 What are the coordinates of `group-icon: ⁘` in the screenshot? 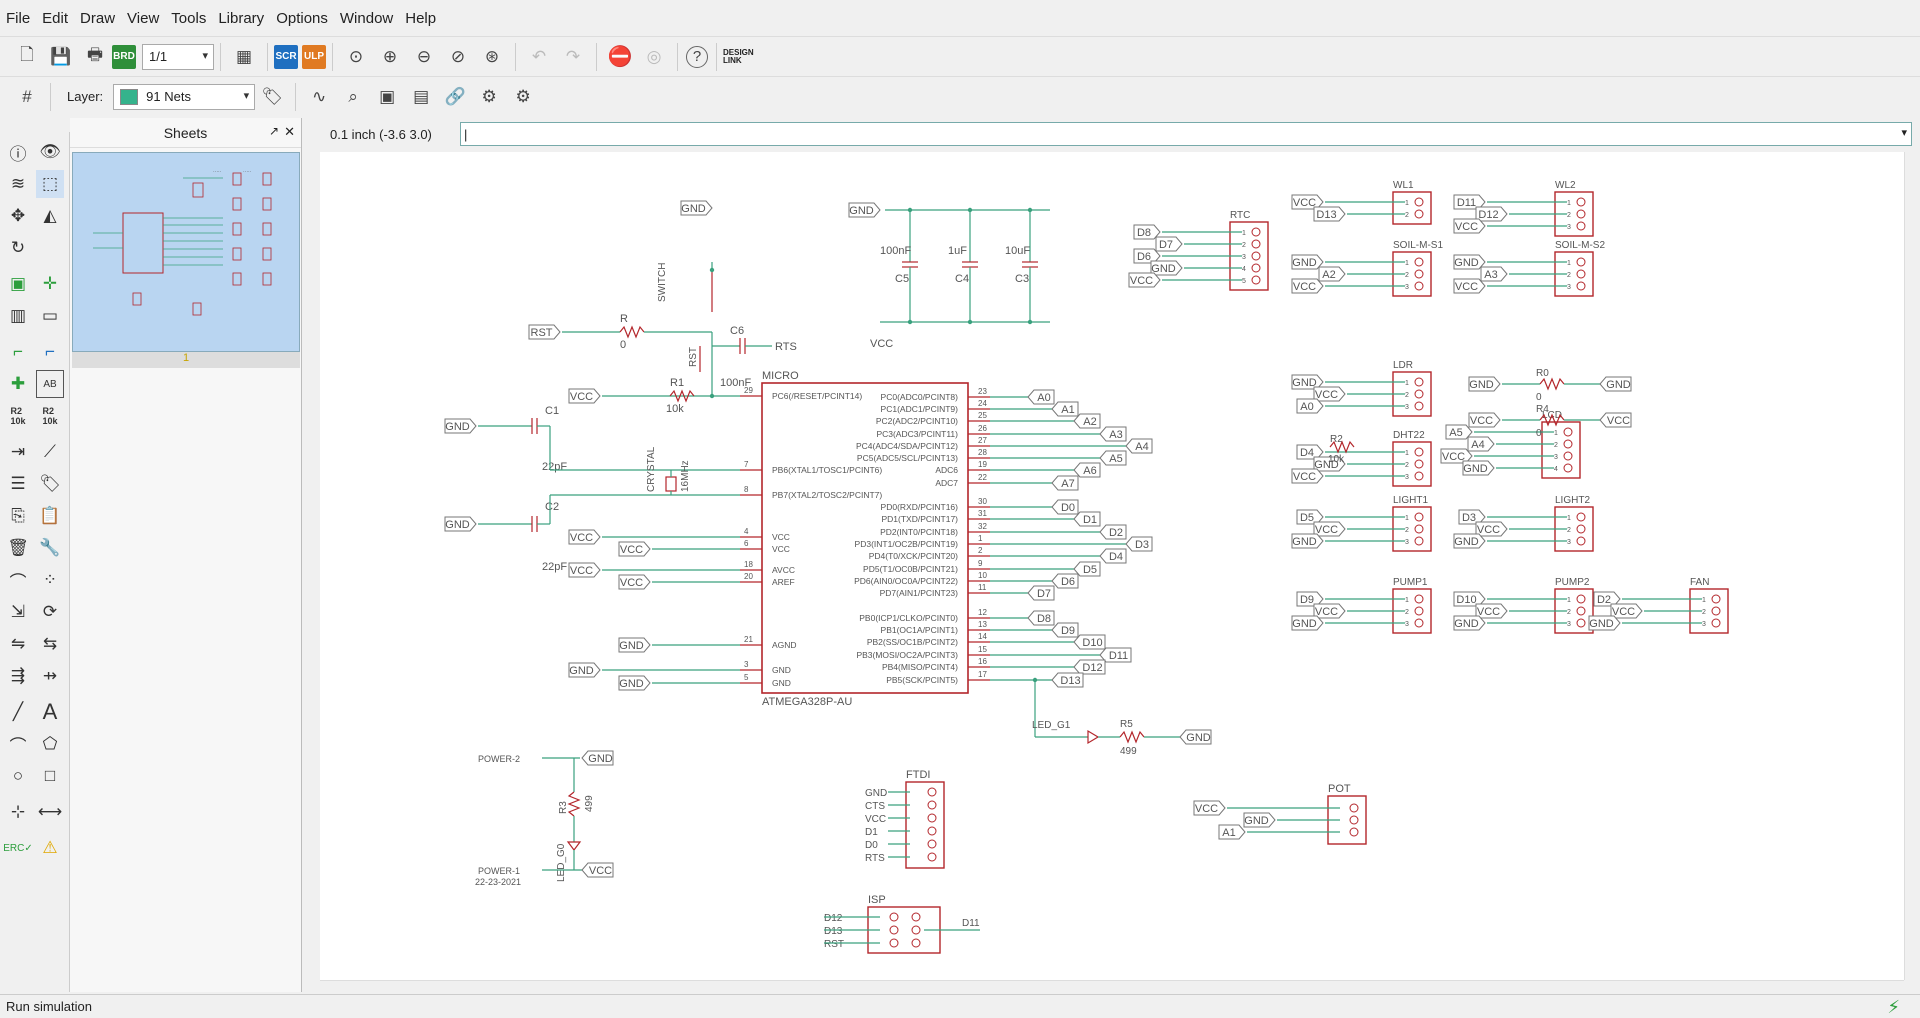 It's located at (50, 580).